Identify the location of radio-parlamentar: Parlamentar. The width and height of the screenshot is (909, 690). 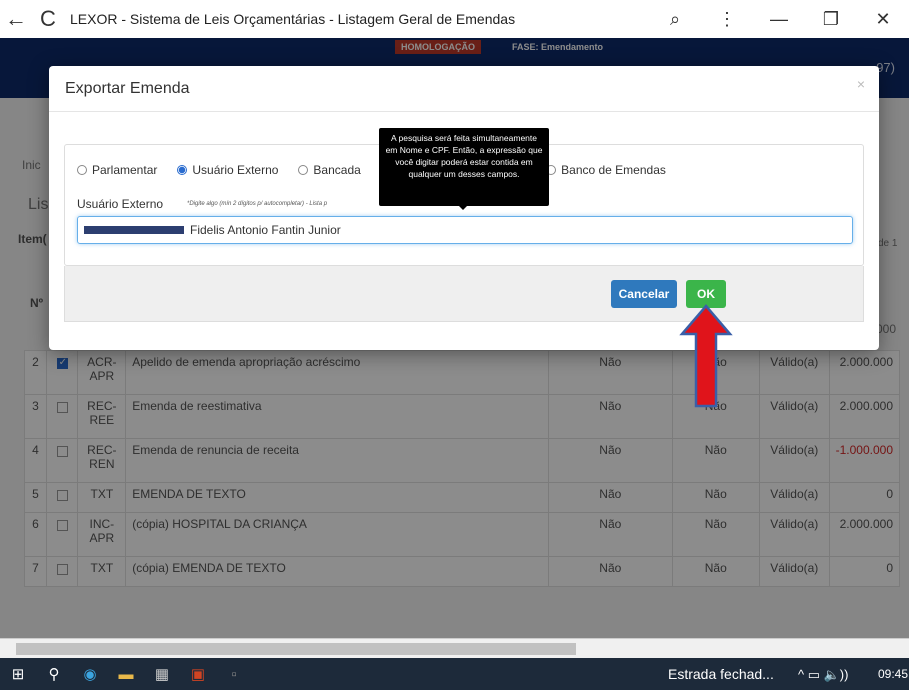
(117, 170).